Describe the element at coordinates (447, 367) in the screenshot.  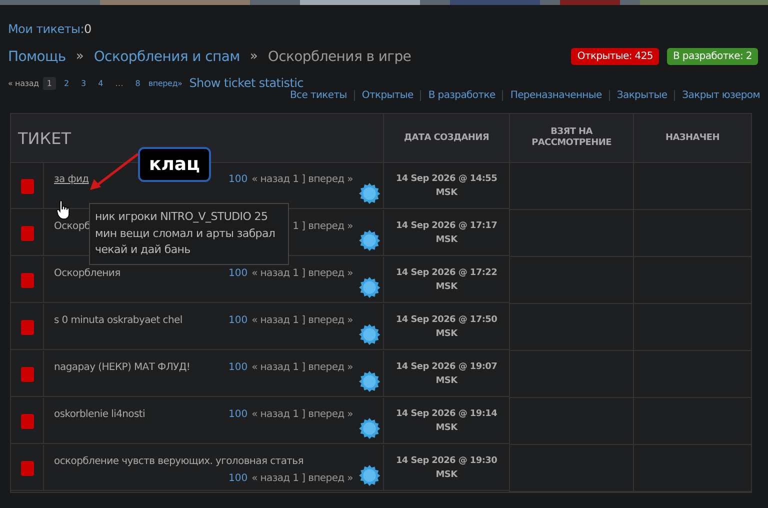
I see `created-date: 14 Sep 2026 @ 19:07` at that location.